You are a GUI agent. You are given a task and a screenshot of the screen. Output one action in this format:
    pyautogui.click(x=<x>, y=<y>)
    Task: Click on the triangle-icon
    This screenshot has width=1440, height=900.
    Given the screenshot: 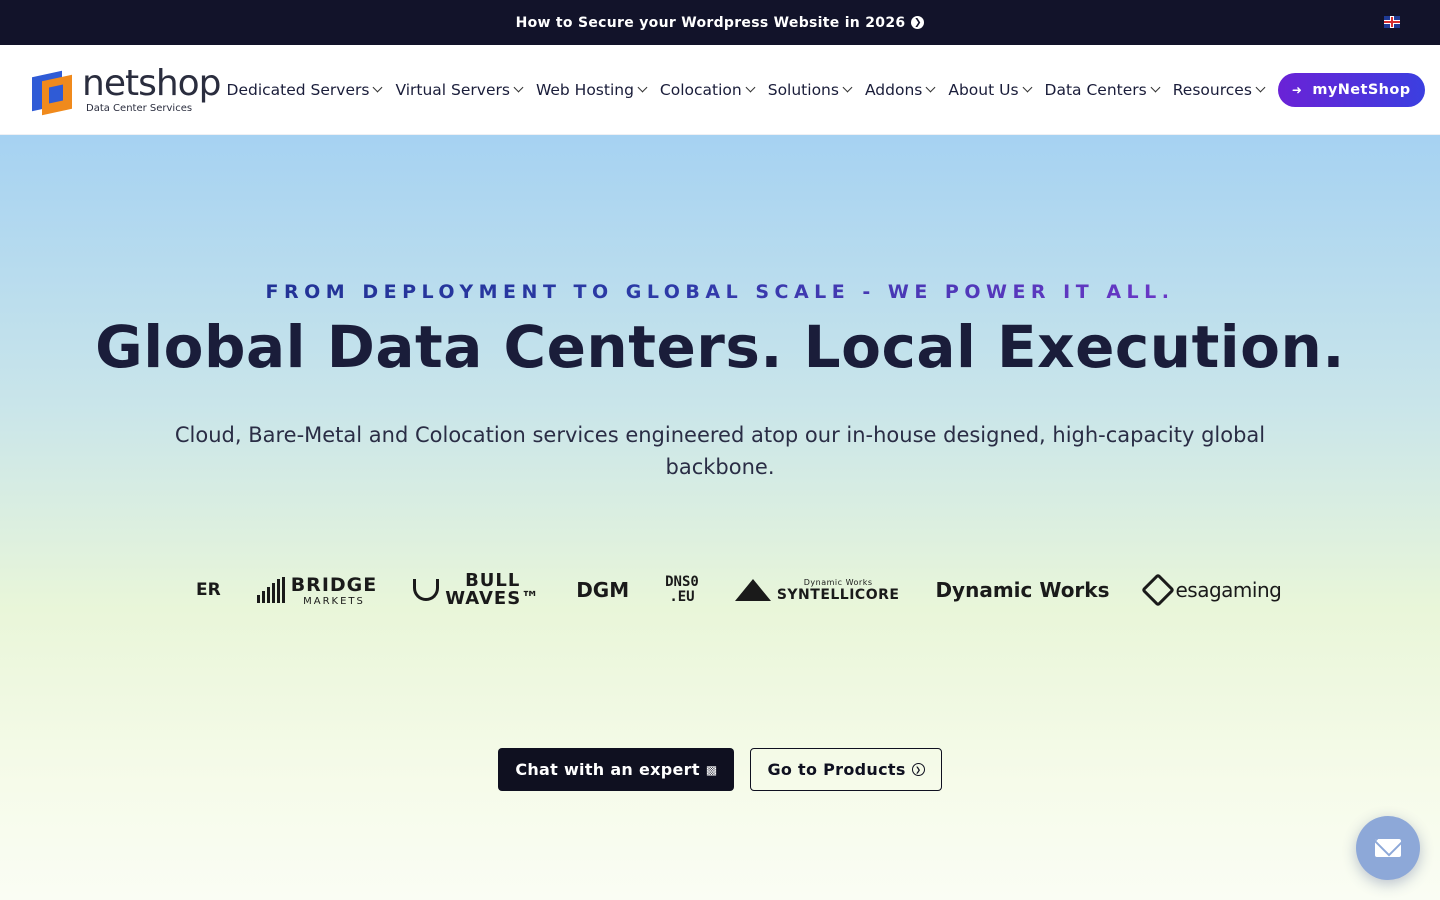 What is the action you would take?
    pyautogui.click(x=752, y=590)
    